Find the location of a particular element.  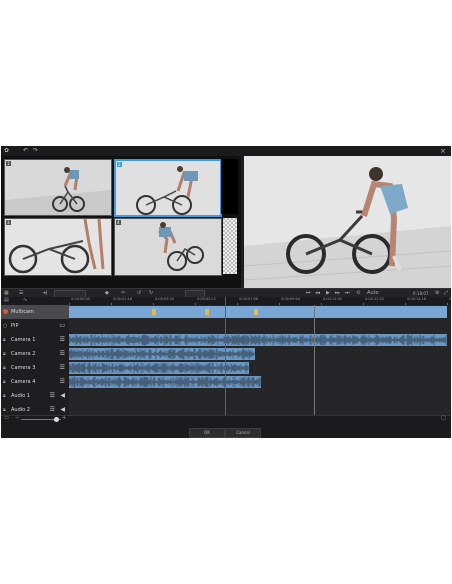

camera-3-image is located at coordinates (58, 247).